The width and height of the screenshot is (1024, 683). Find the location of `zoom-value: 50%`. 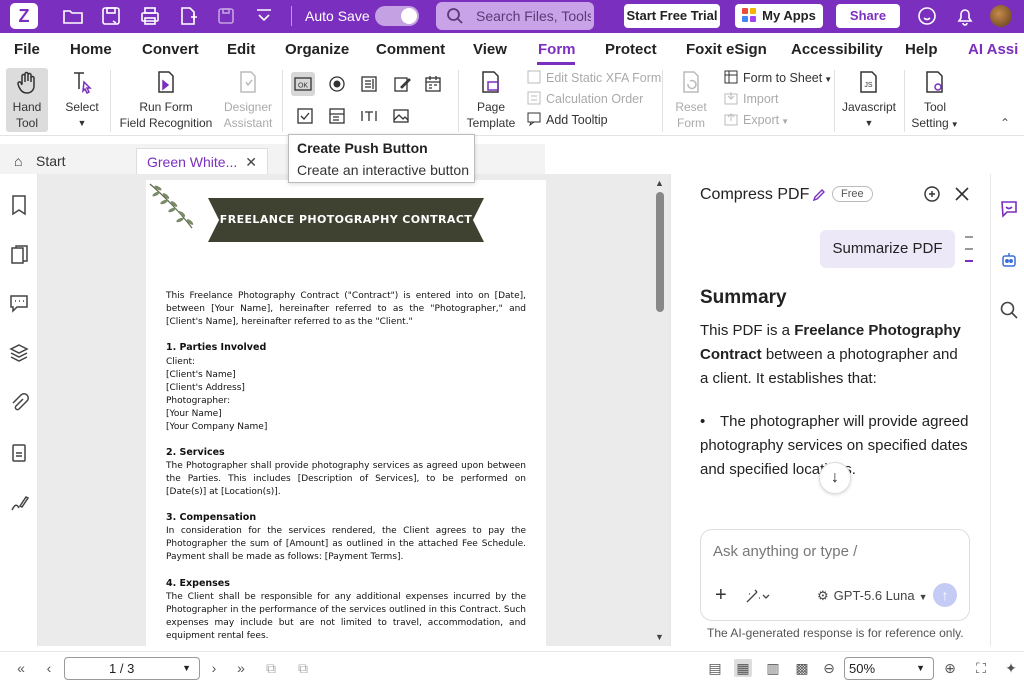

zoom-value: 50% is located at coordinates (862, 668).